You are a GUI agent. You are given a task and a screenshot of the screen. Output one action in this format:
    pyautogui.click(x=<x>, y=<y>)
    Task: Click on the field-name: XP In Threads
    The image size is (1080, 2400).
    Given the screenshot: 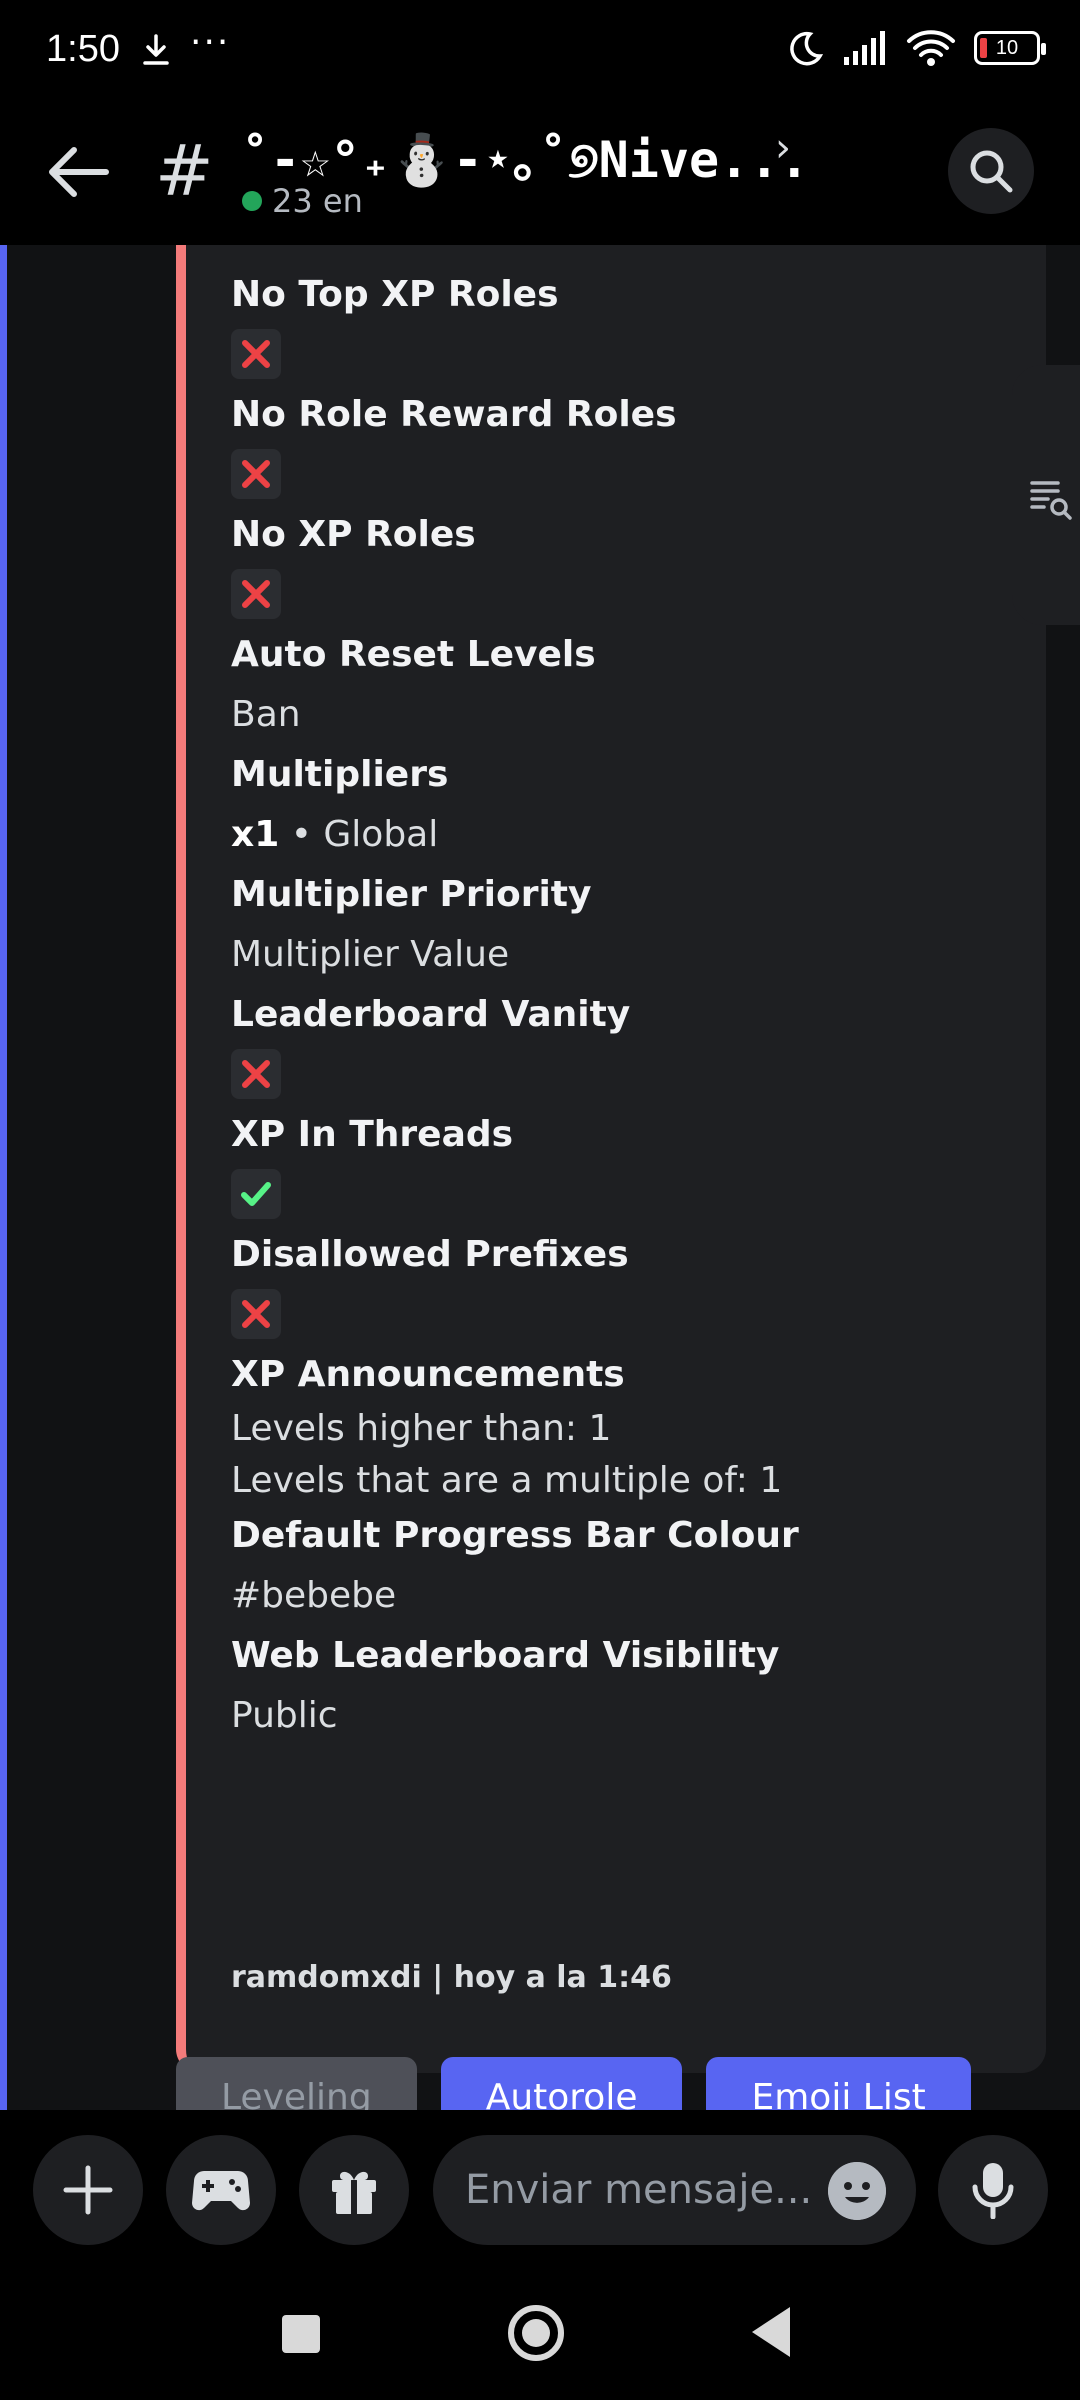 What is the action you would take?
    pyautogui.click(x=372, y=1134)
    